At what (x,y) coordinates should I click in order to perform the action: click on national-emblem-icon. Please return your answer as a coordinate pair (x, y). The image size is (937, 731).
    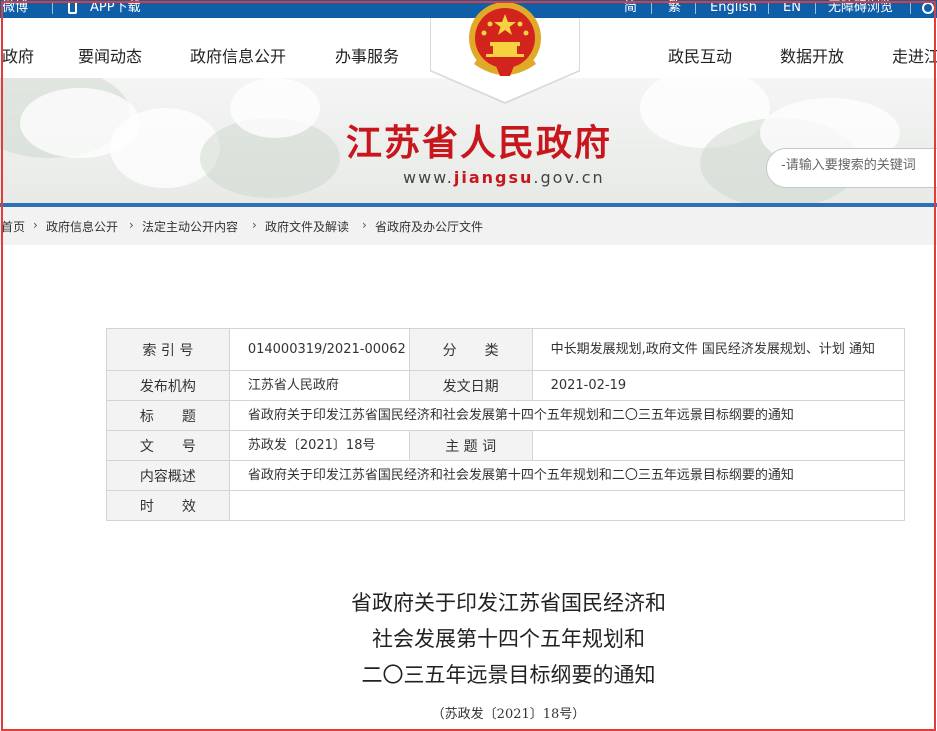
    Looking at the image, I should click on (505, 39).